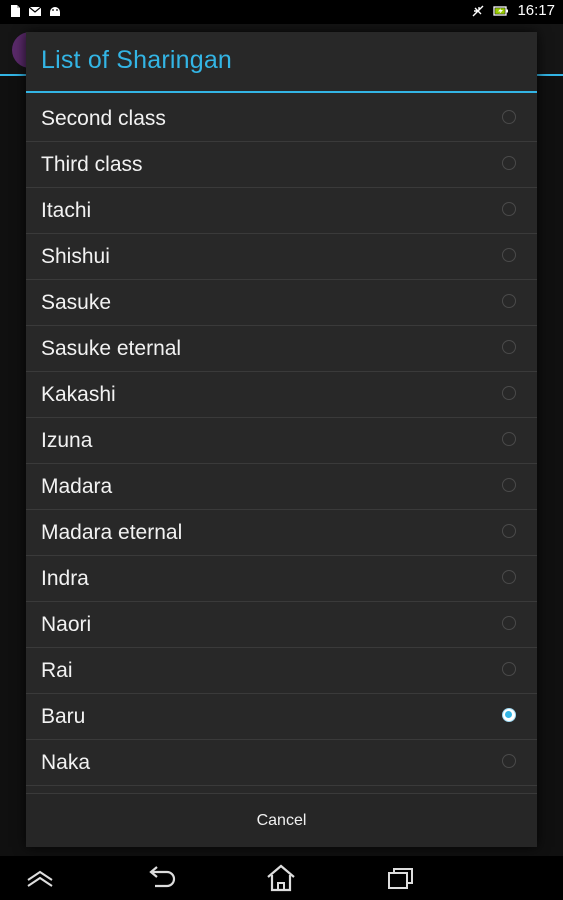 The image size is (563, 900). Describe the element at coordinates (281, 717) in the screenshot. I see `list-item-selected: Baru` at that location.